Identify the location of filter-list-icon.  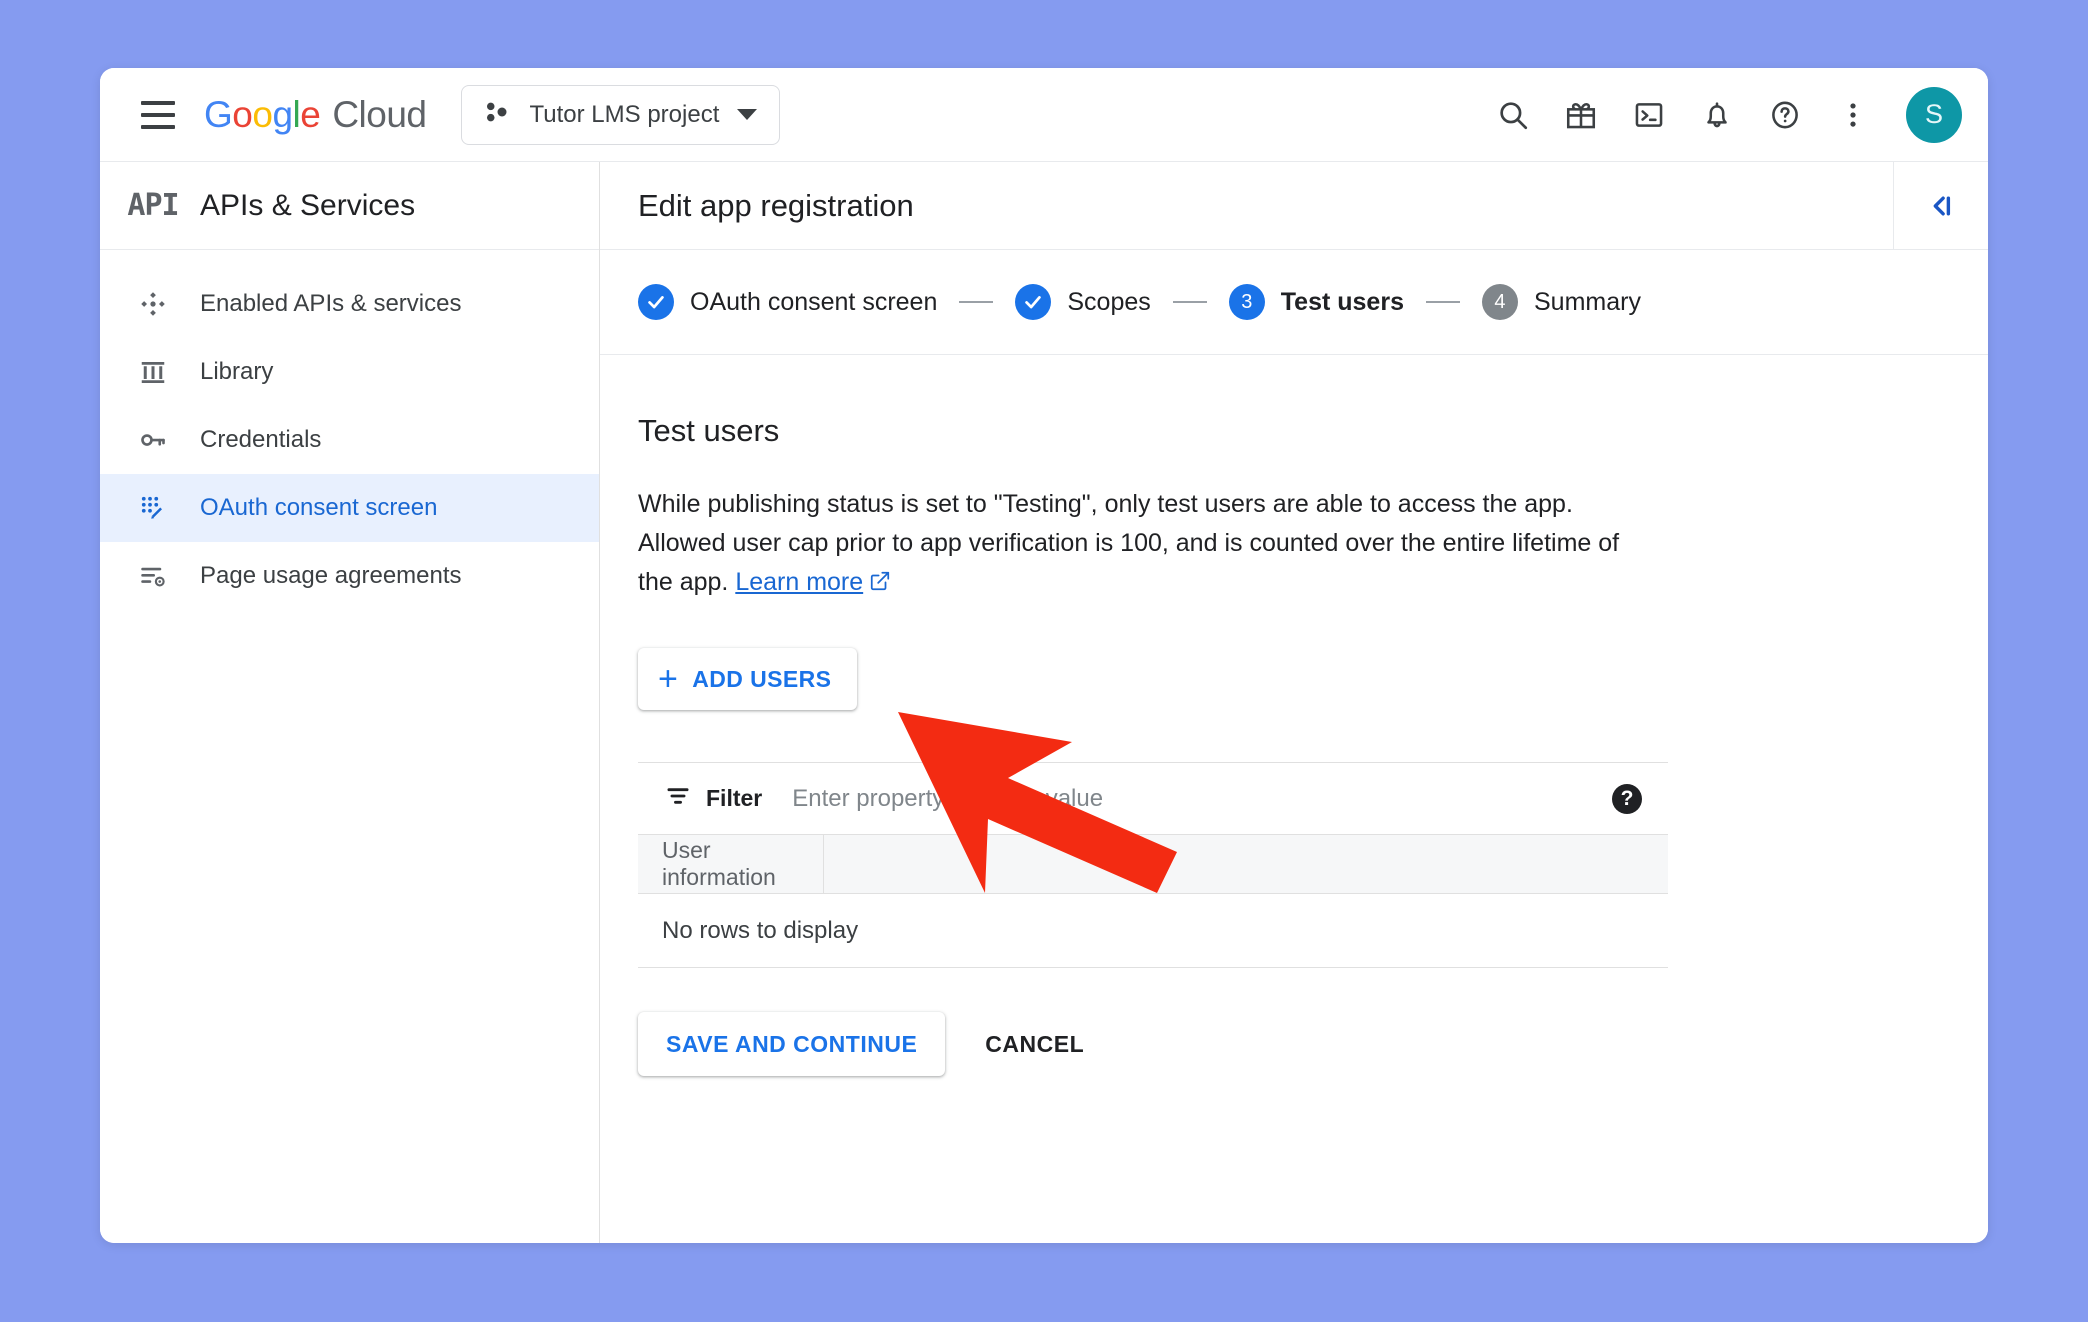
(678, 798).